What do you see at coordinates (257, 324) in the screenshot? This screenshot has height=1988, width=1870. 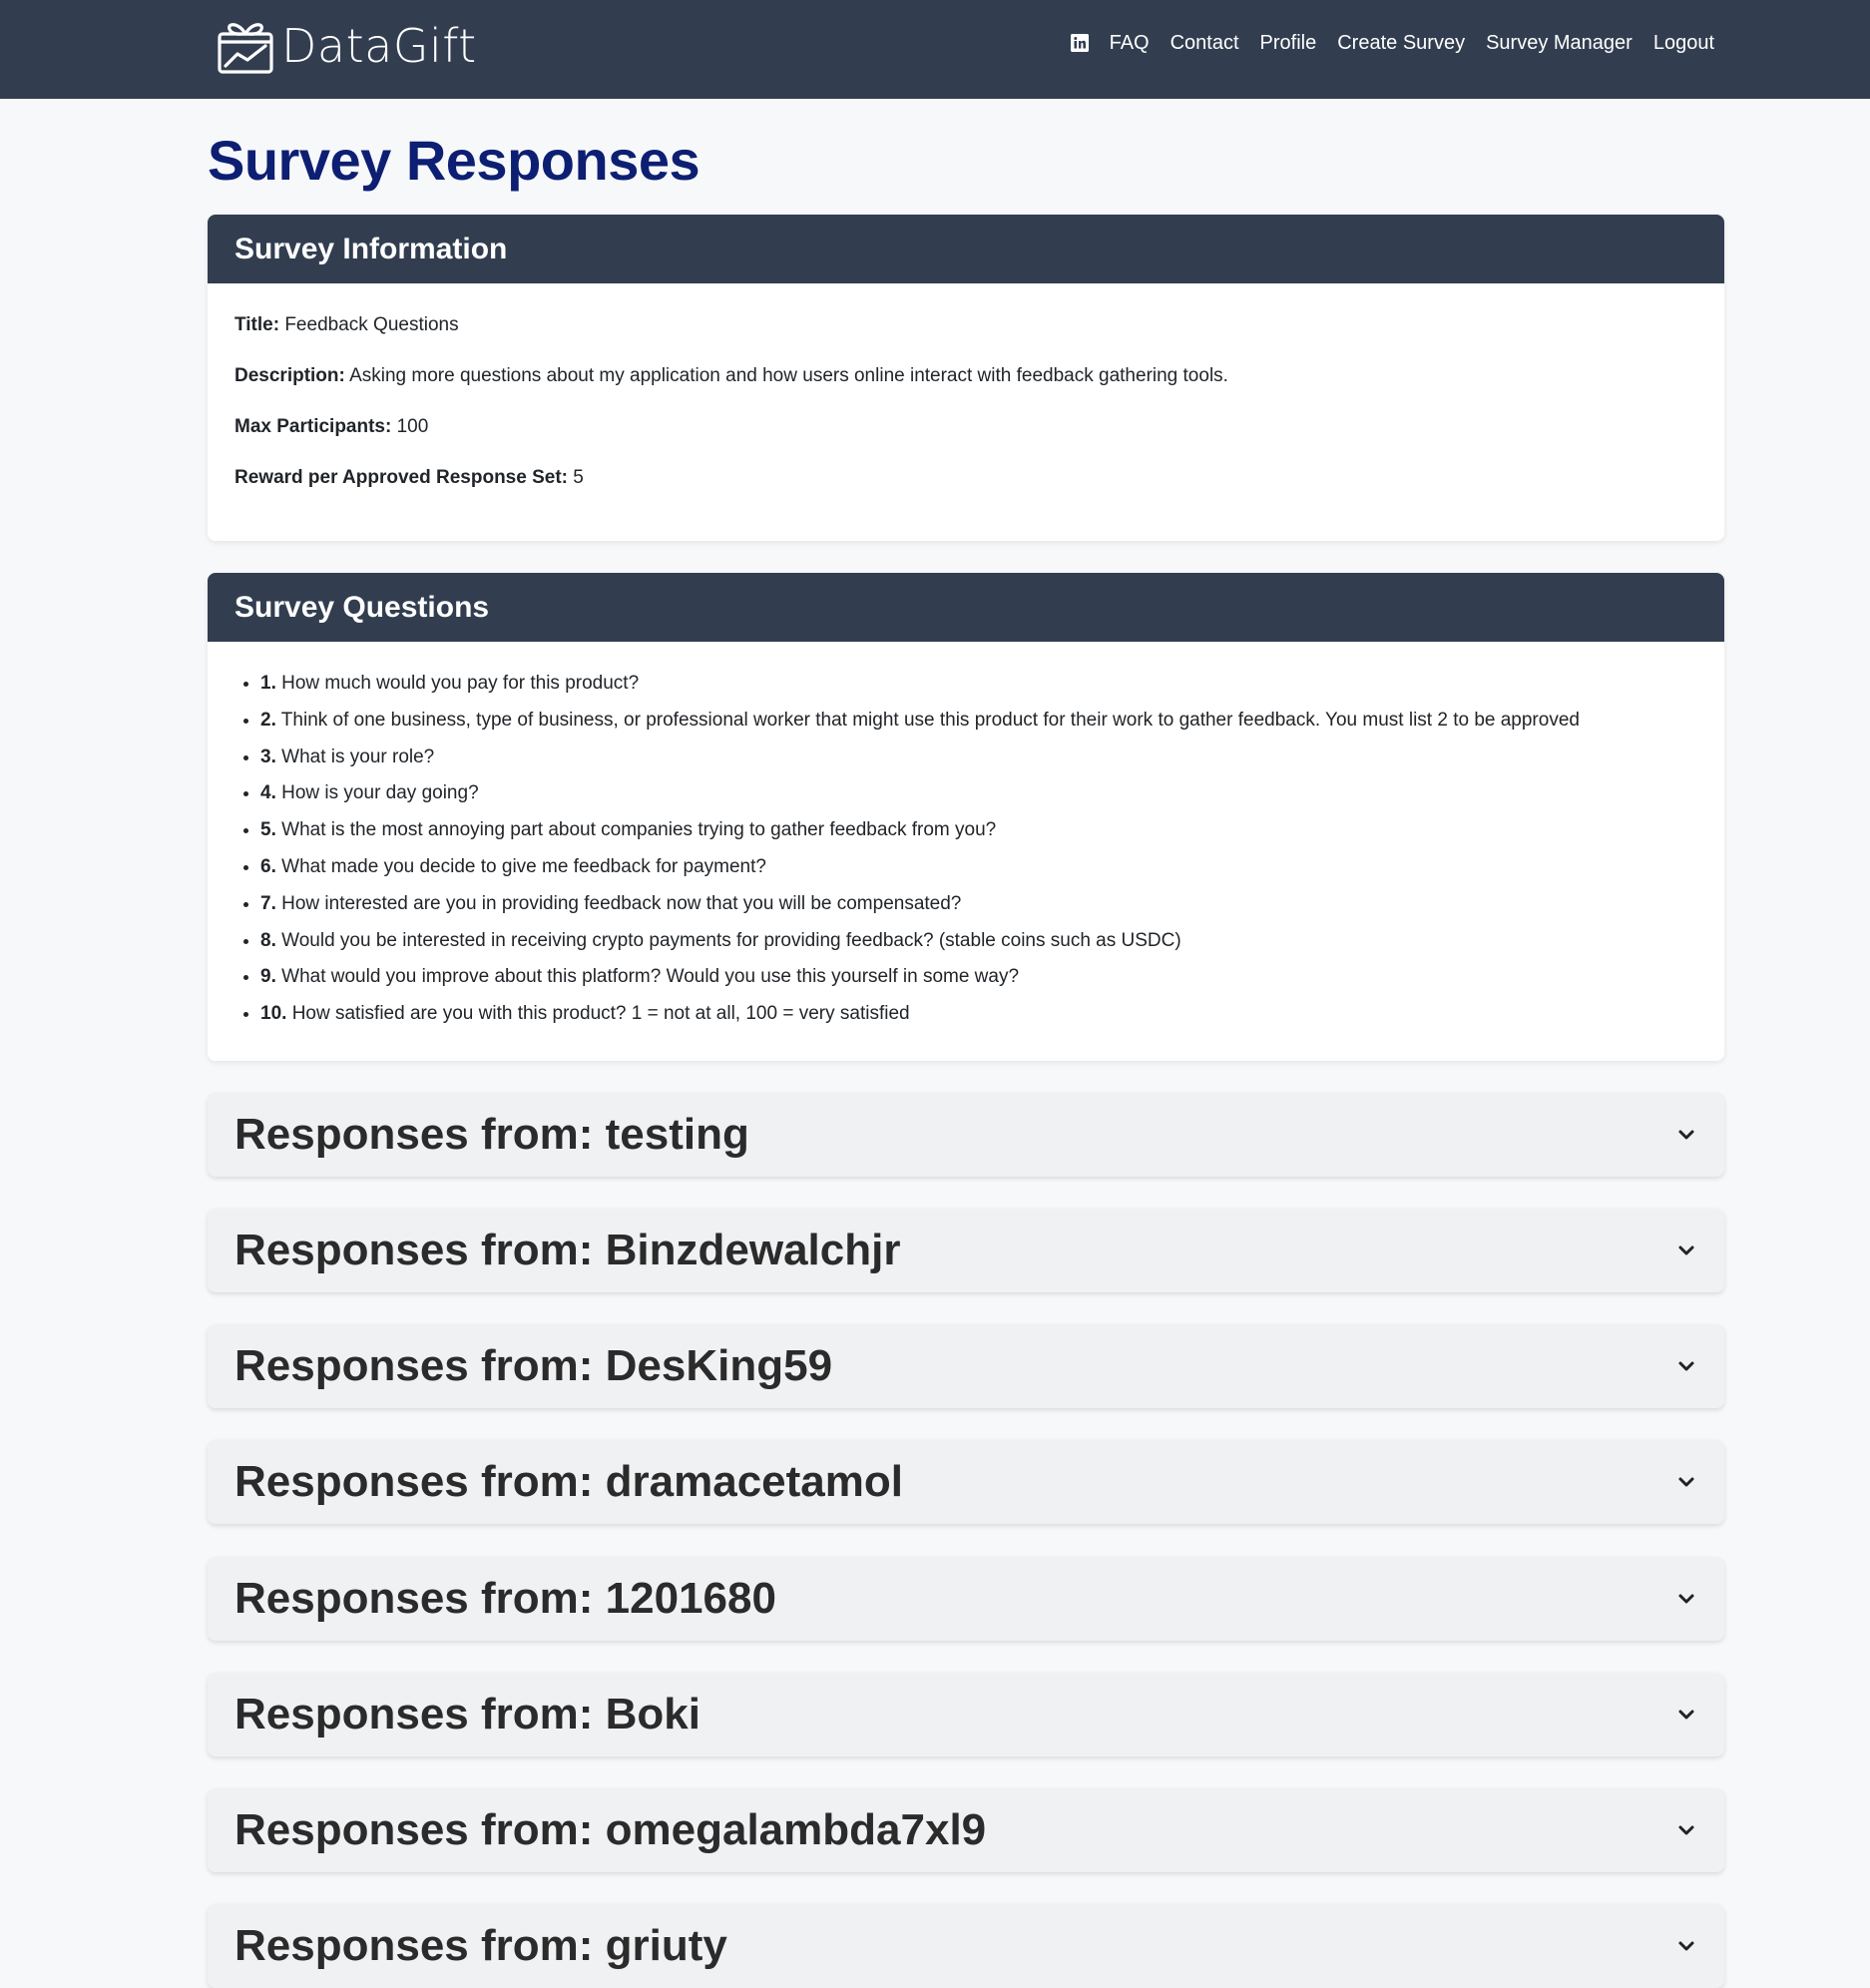 I see `survey-title-label: Title:` at bounding box center [257, 324].